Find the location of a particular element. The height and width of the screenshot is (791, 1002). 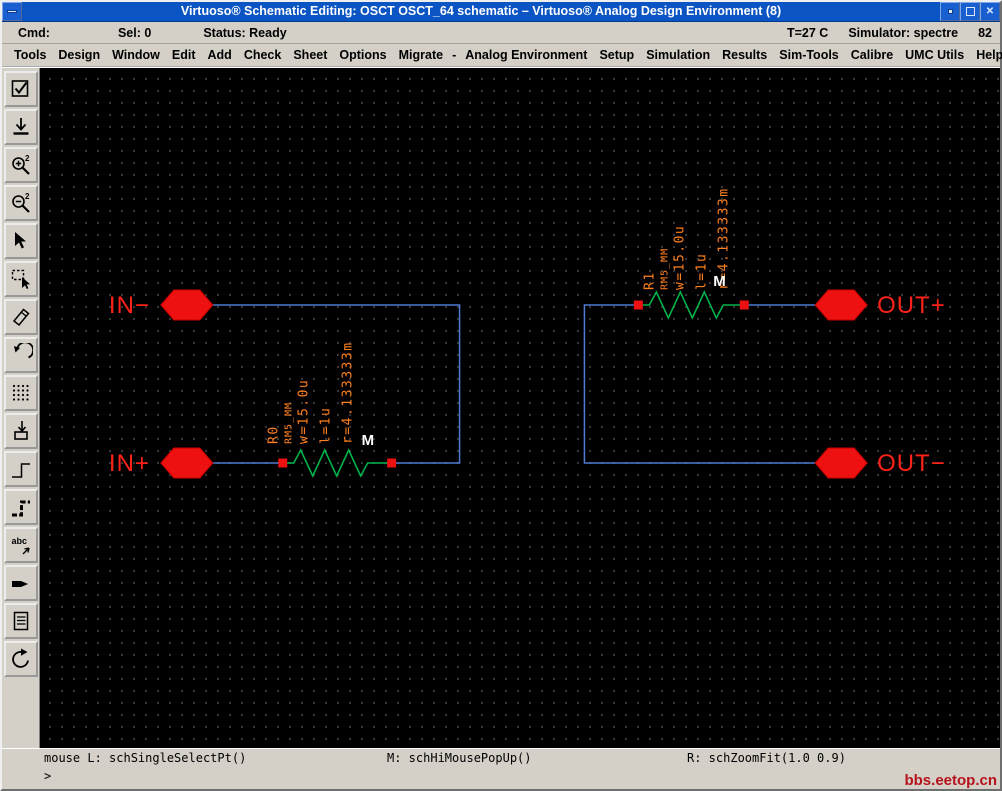

stretch-button is located at coordinates (20, 241).